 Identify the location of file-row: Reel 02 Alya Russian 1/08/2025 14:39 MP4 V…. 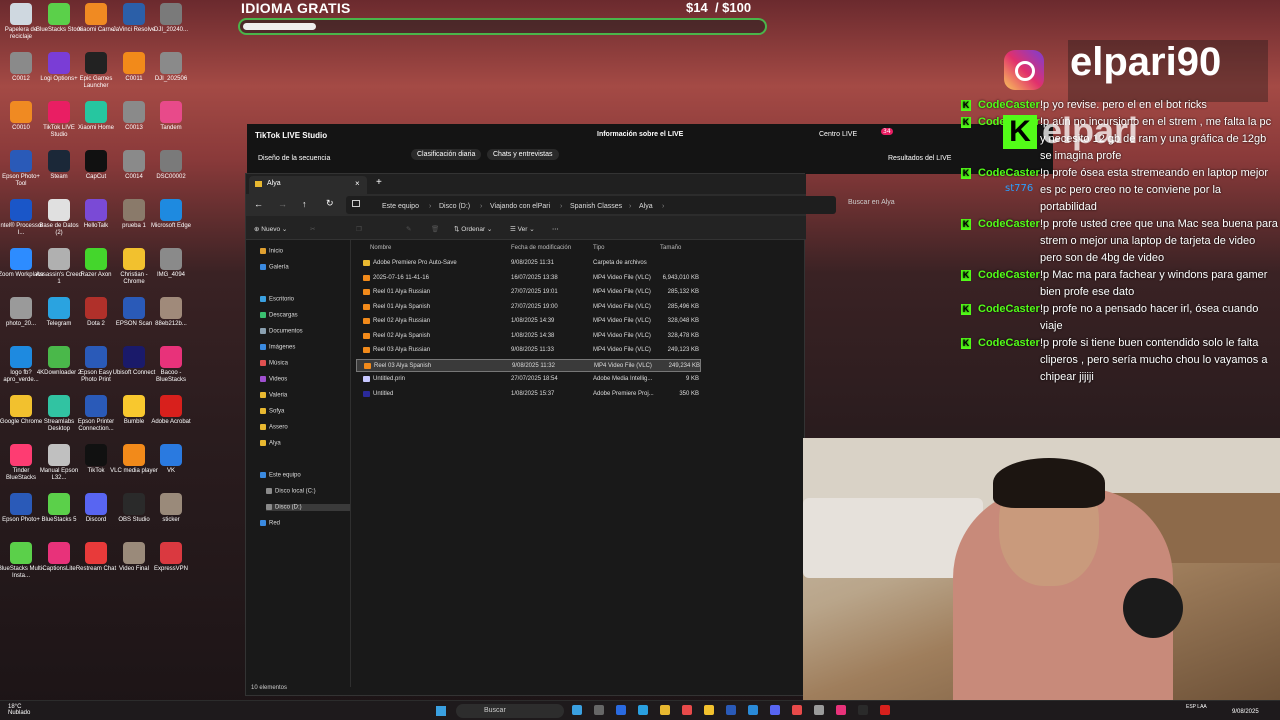
(528, 321).